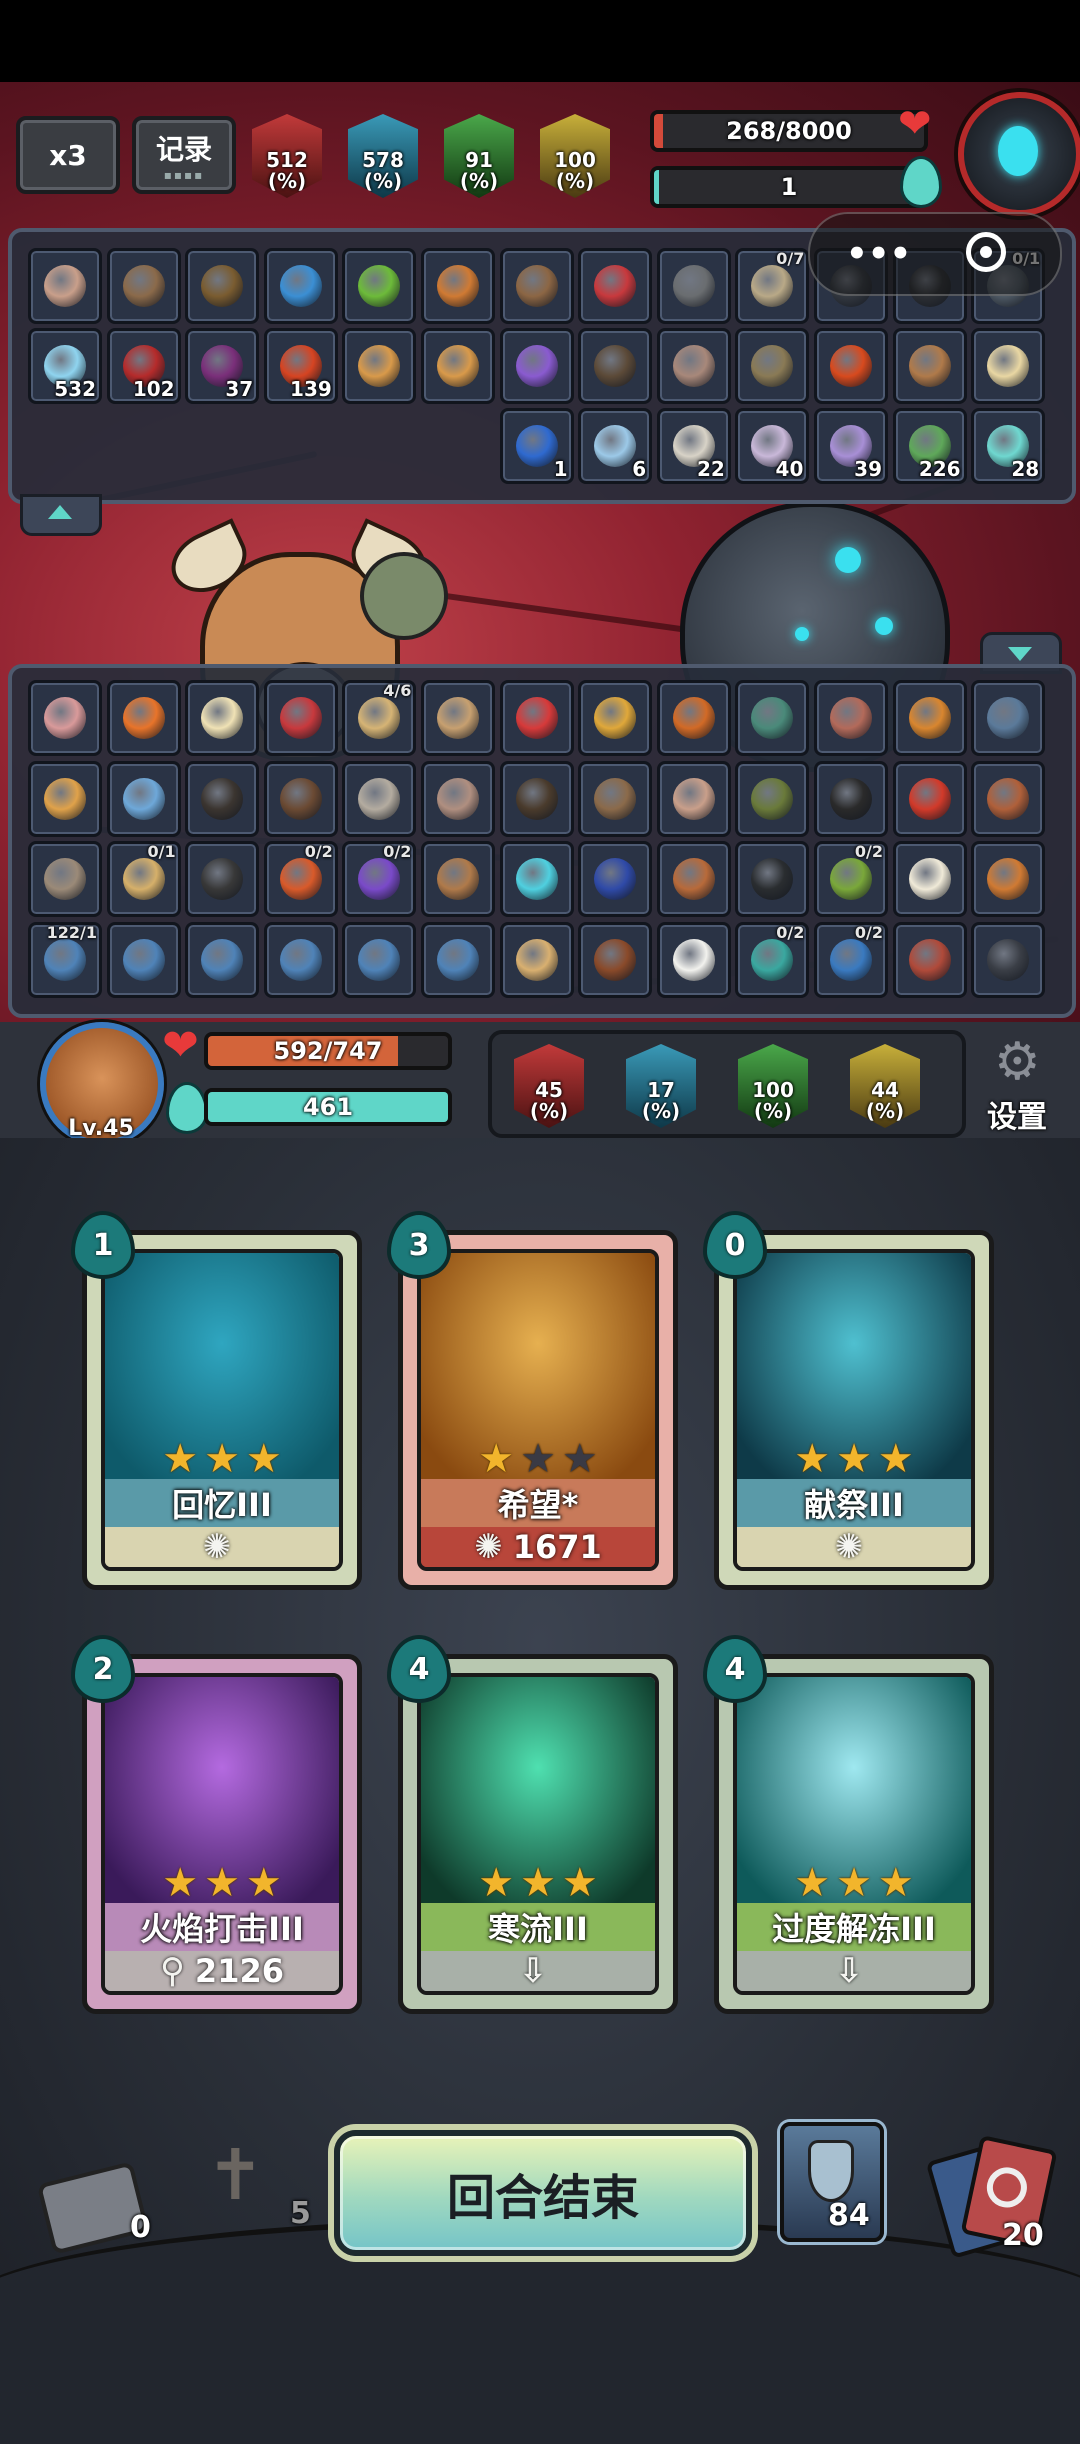 The width and height of the screenshot is (1080, 2444). What do you see at coordinates (851, 446) in the screenshot?
I see `item-slot: 39` at bounding box center [851, 446].